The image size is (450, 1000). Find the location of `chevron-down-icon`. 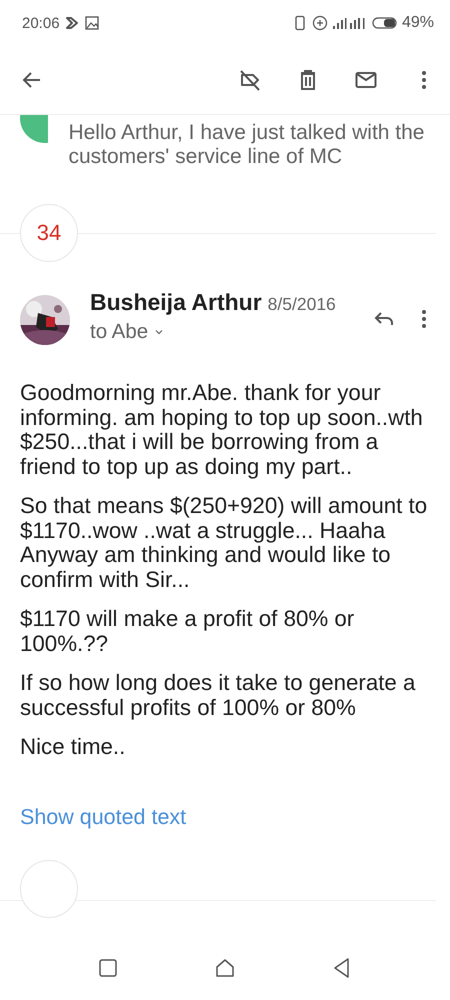

chevron-down-icon is located at coordinates (159, 332).